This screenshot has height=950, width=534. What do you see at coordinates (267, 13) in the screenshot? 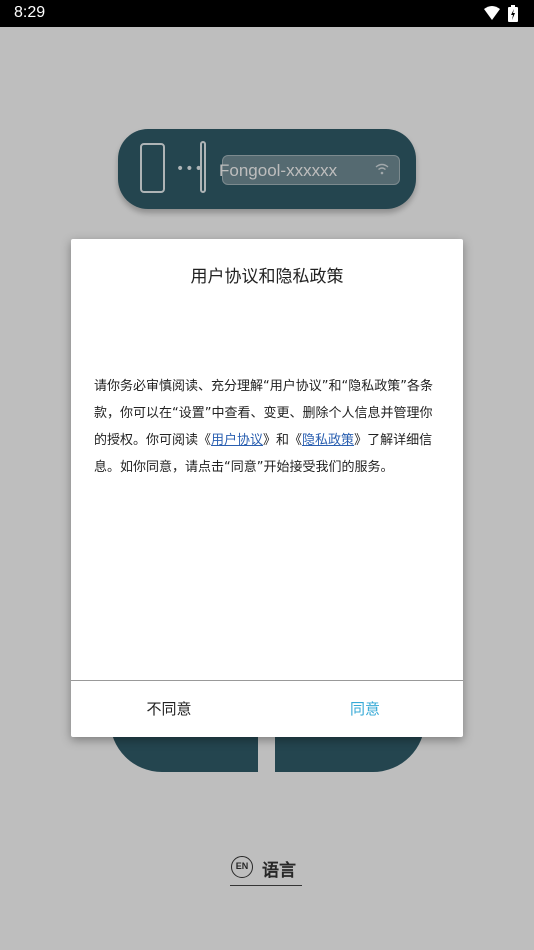
I see `status-bar: 8:29` at bounding box center [267, 13].